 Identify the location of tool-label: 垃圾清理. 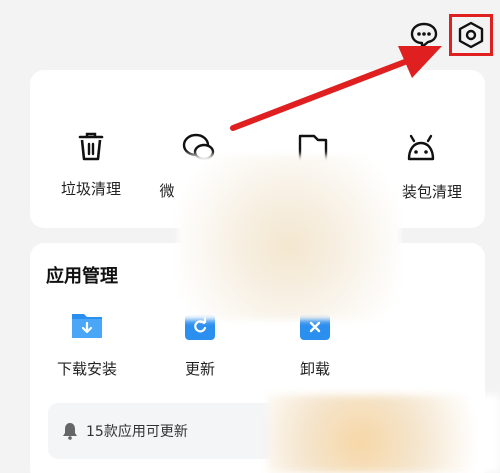
(90, 189).